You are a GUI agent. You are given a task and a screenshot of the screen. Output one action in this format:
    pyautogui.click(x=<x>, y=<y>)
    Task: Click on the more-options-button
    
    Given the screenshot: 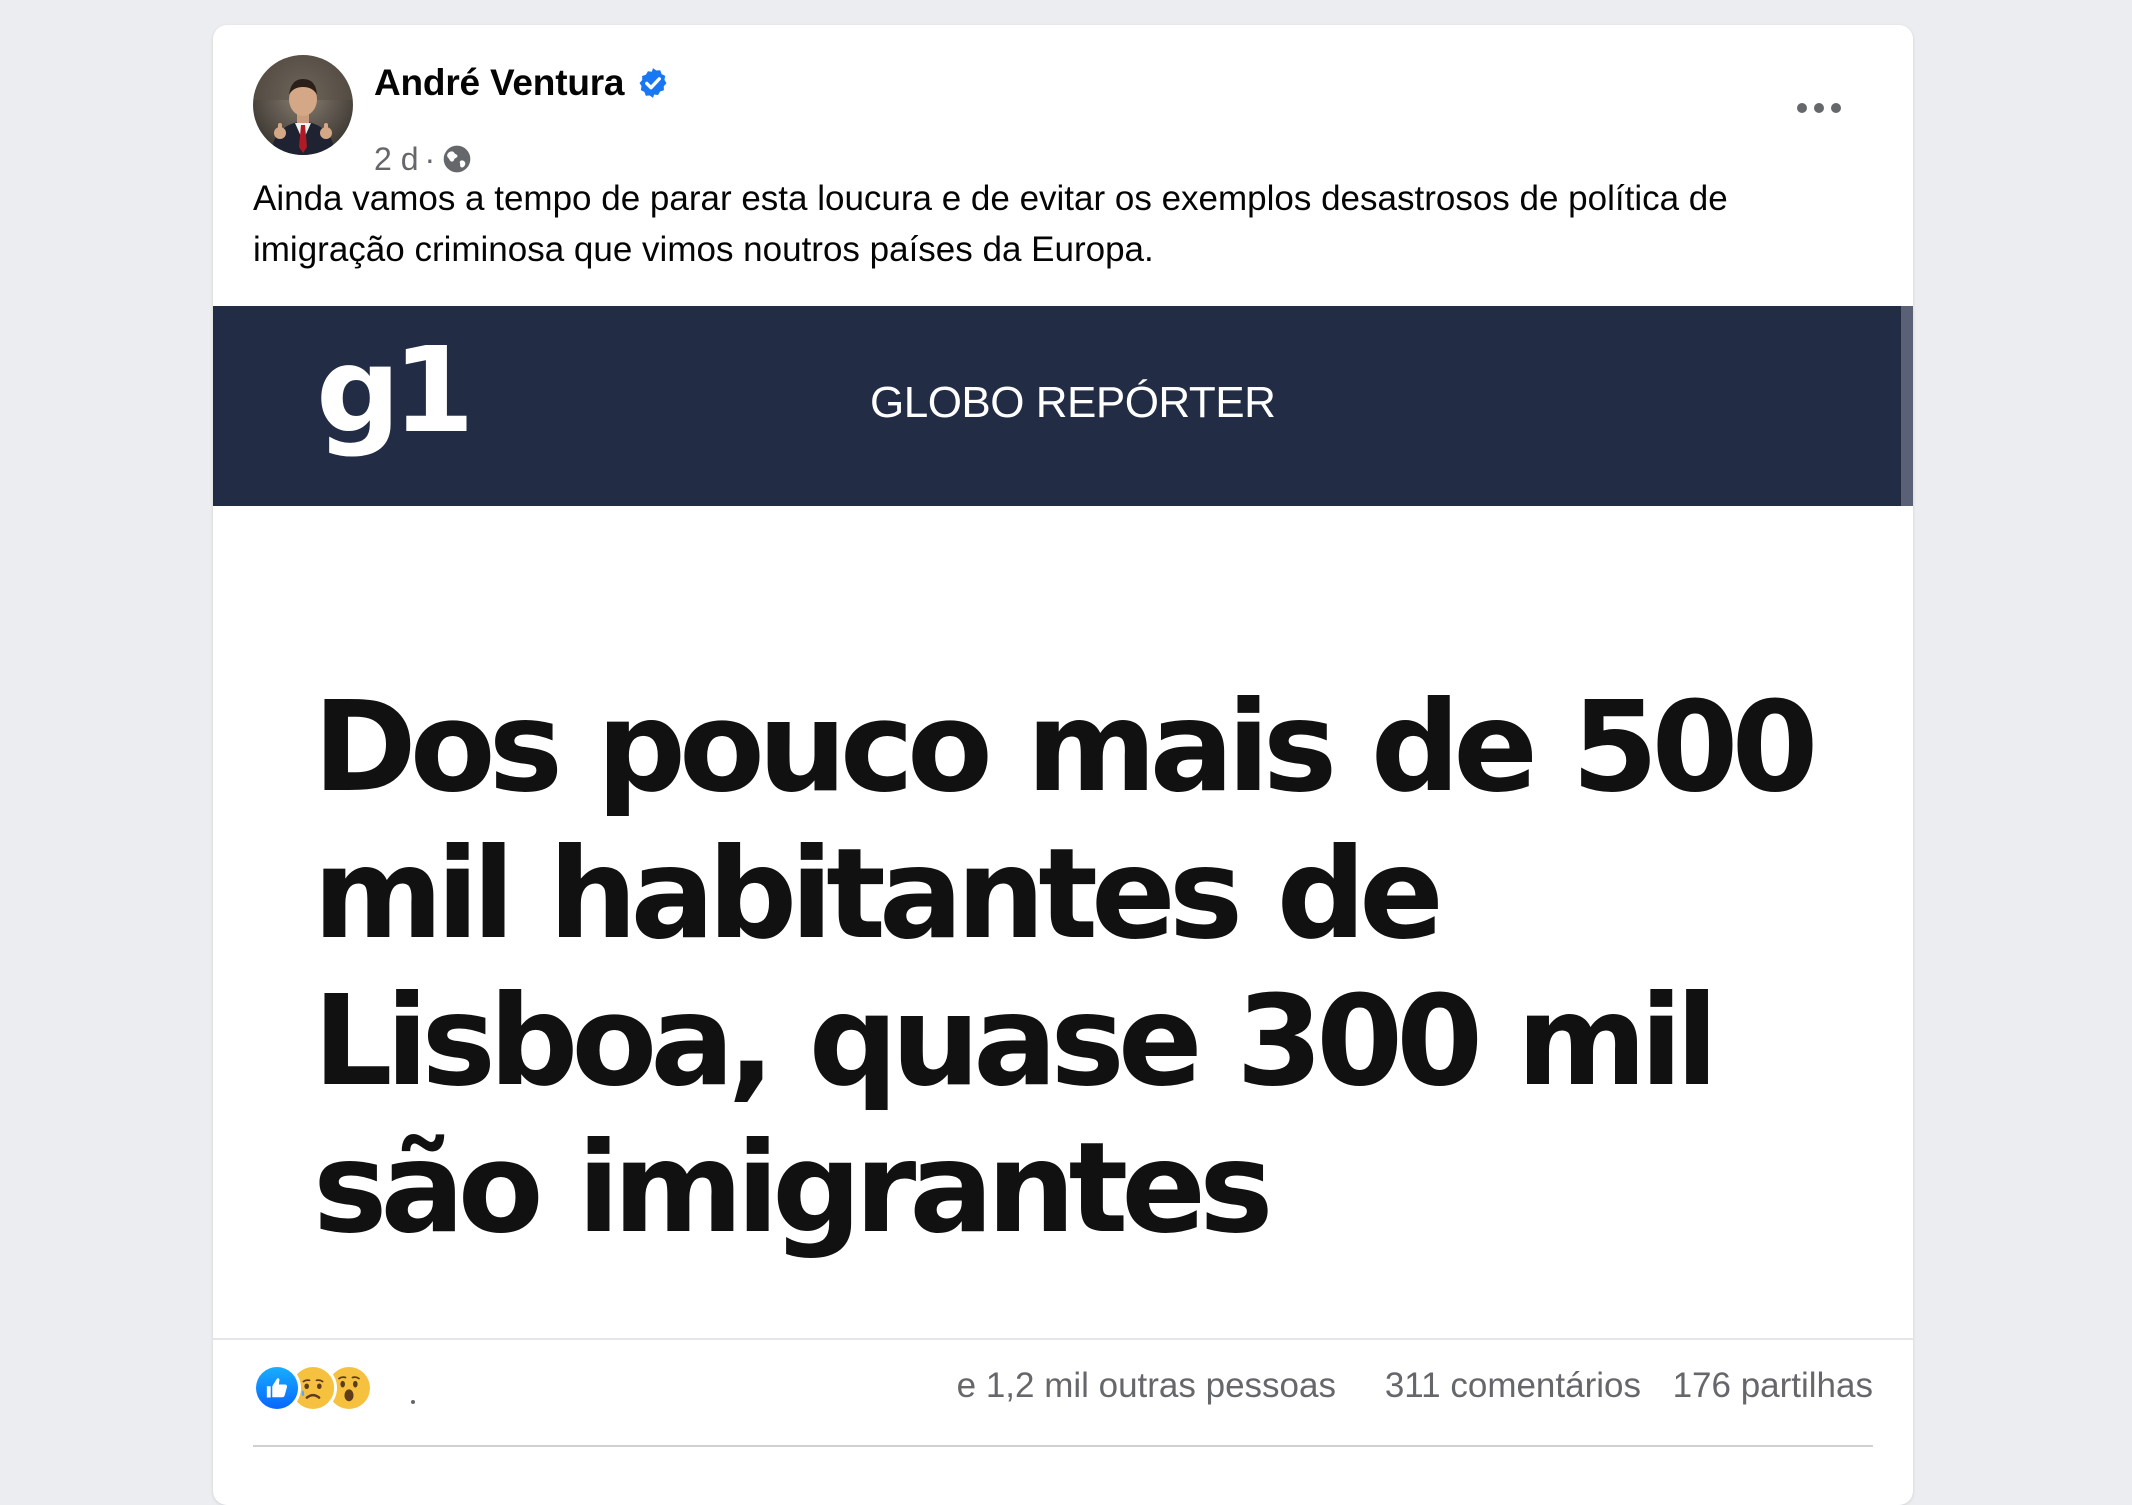 What is the action you would take?
    pyautogui.click(x=1819, y=108)
    